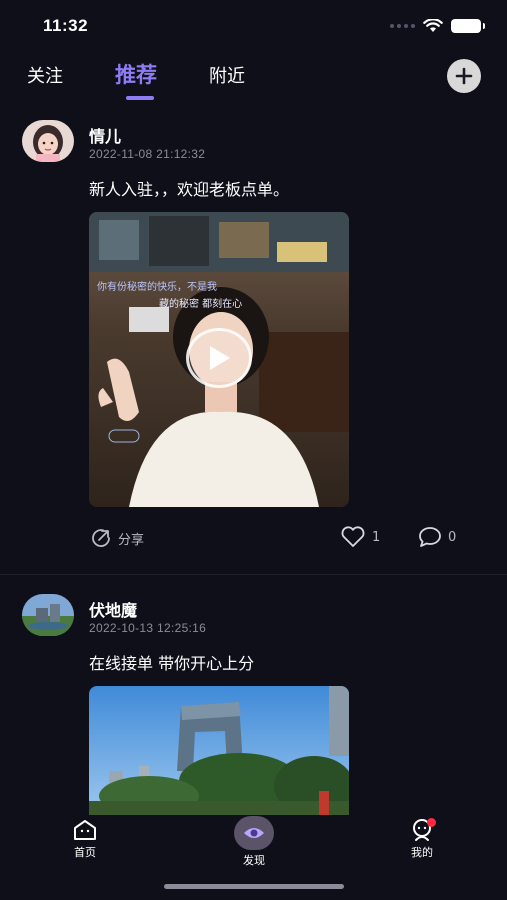  What do you see at coordinates (85, 852) in the screenshot?
I see `nav-home-label: 首页` at bounding box center [85, 852].